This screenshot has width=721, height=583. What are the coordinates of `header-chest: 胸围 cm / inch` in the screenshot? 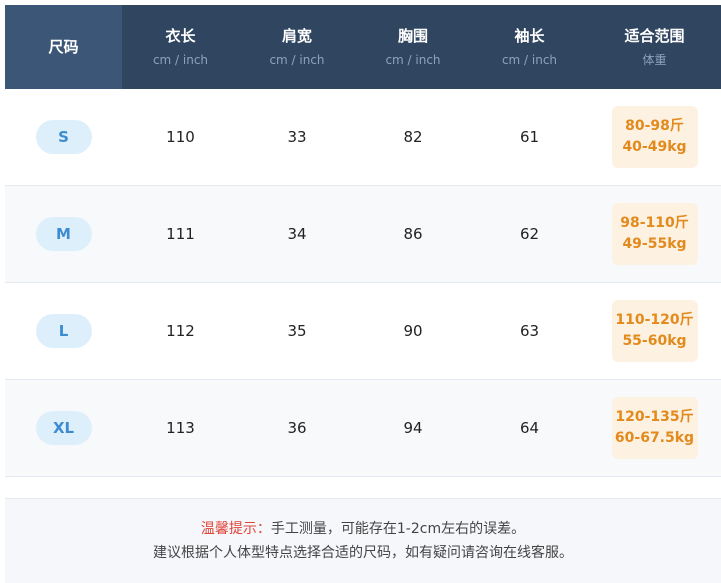 It's located at (413, 47).